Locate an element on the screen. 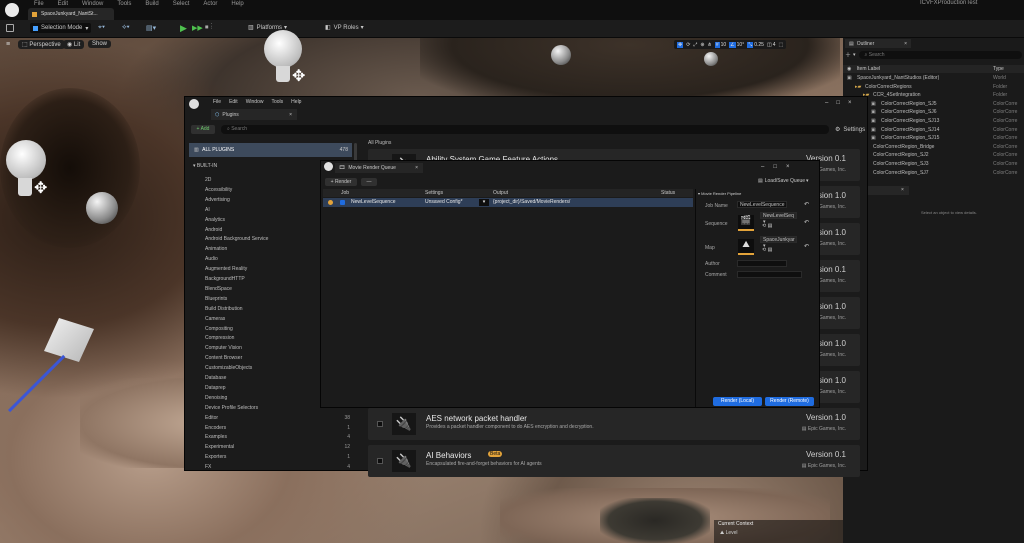 The height and width of the screenshot is (543, 1024). plugins-menu-help: Help is located at coordinates (296, 102).